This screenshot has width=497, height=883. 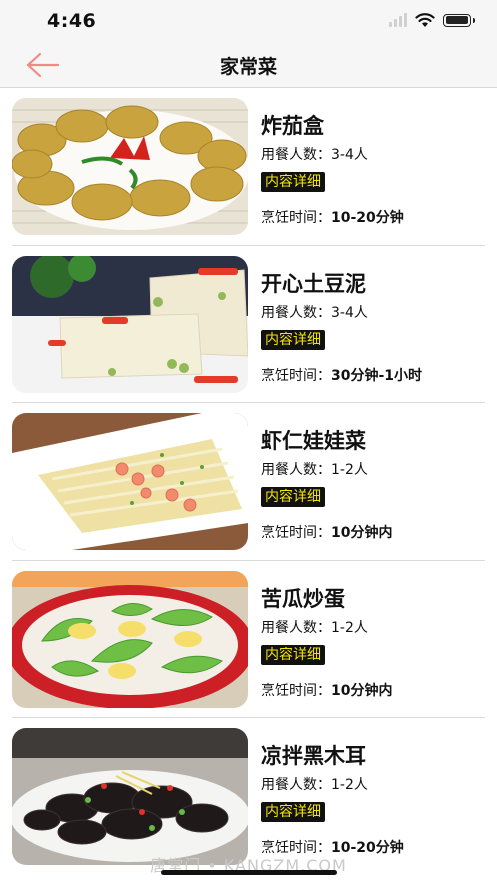 I want to click on status-bar: 4:46, so click(x=248, y=22).